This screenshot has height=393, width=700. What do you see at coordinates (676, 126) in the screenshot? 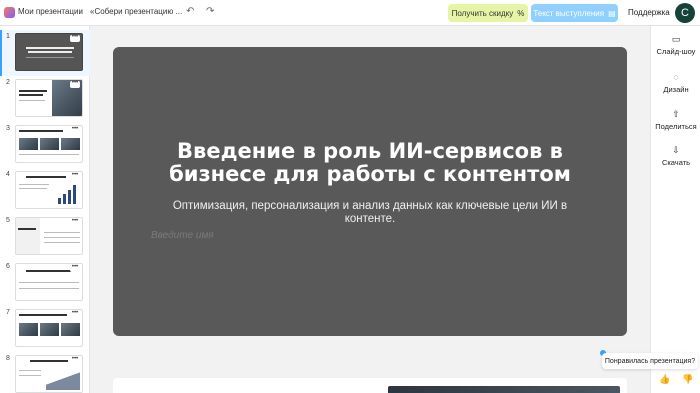
I see `share-label: Поделиться` at bounding box center [676, 126].